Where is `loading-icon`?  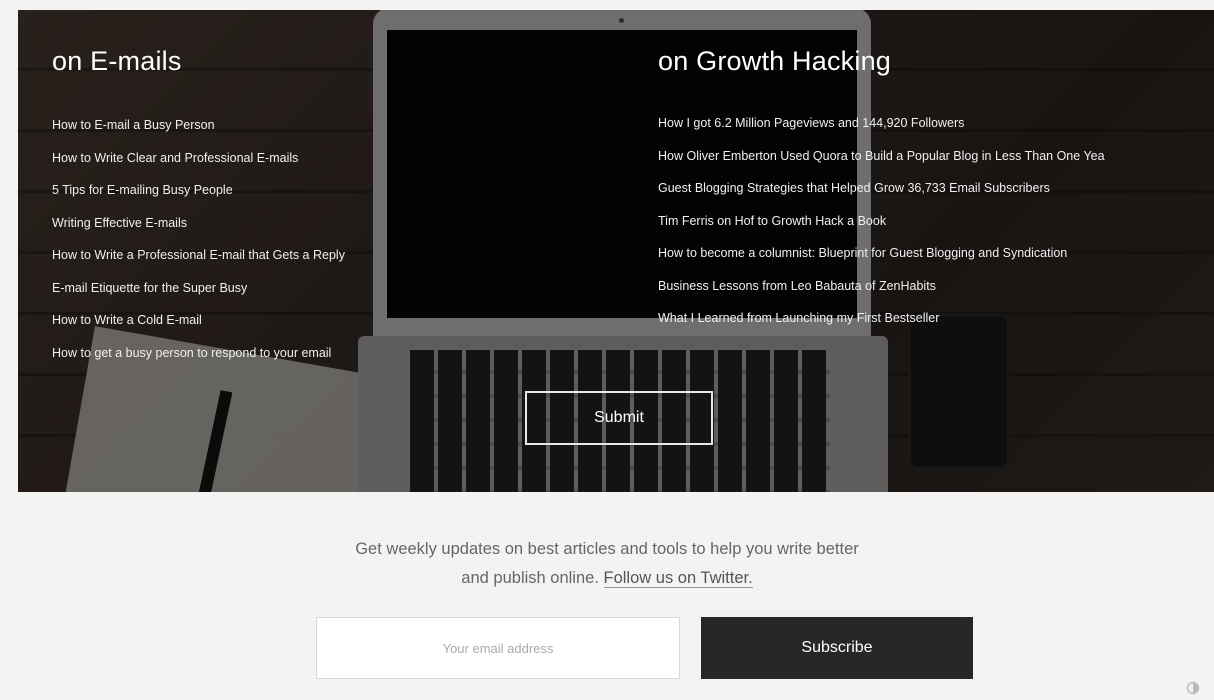
loading-icon is located at coordinates (1193, 688).